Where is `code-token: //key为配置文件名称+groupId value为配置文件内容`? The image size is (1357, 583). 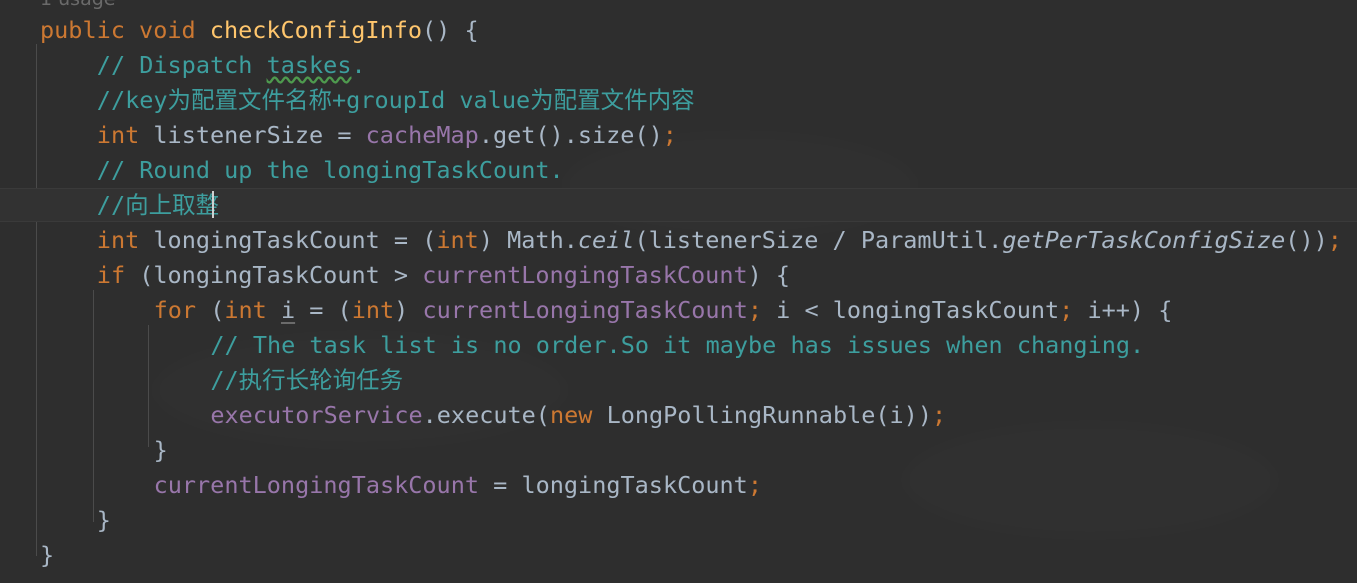 code-token: //key为配置文件名称+groupId value为配置文件内容 is located at coordinates (395, 100).